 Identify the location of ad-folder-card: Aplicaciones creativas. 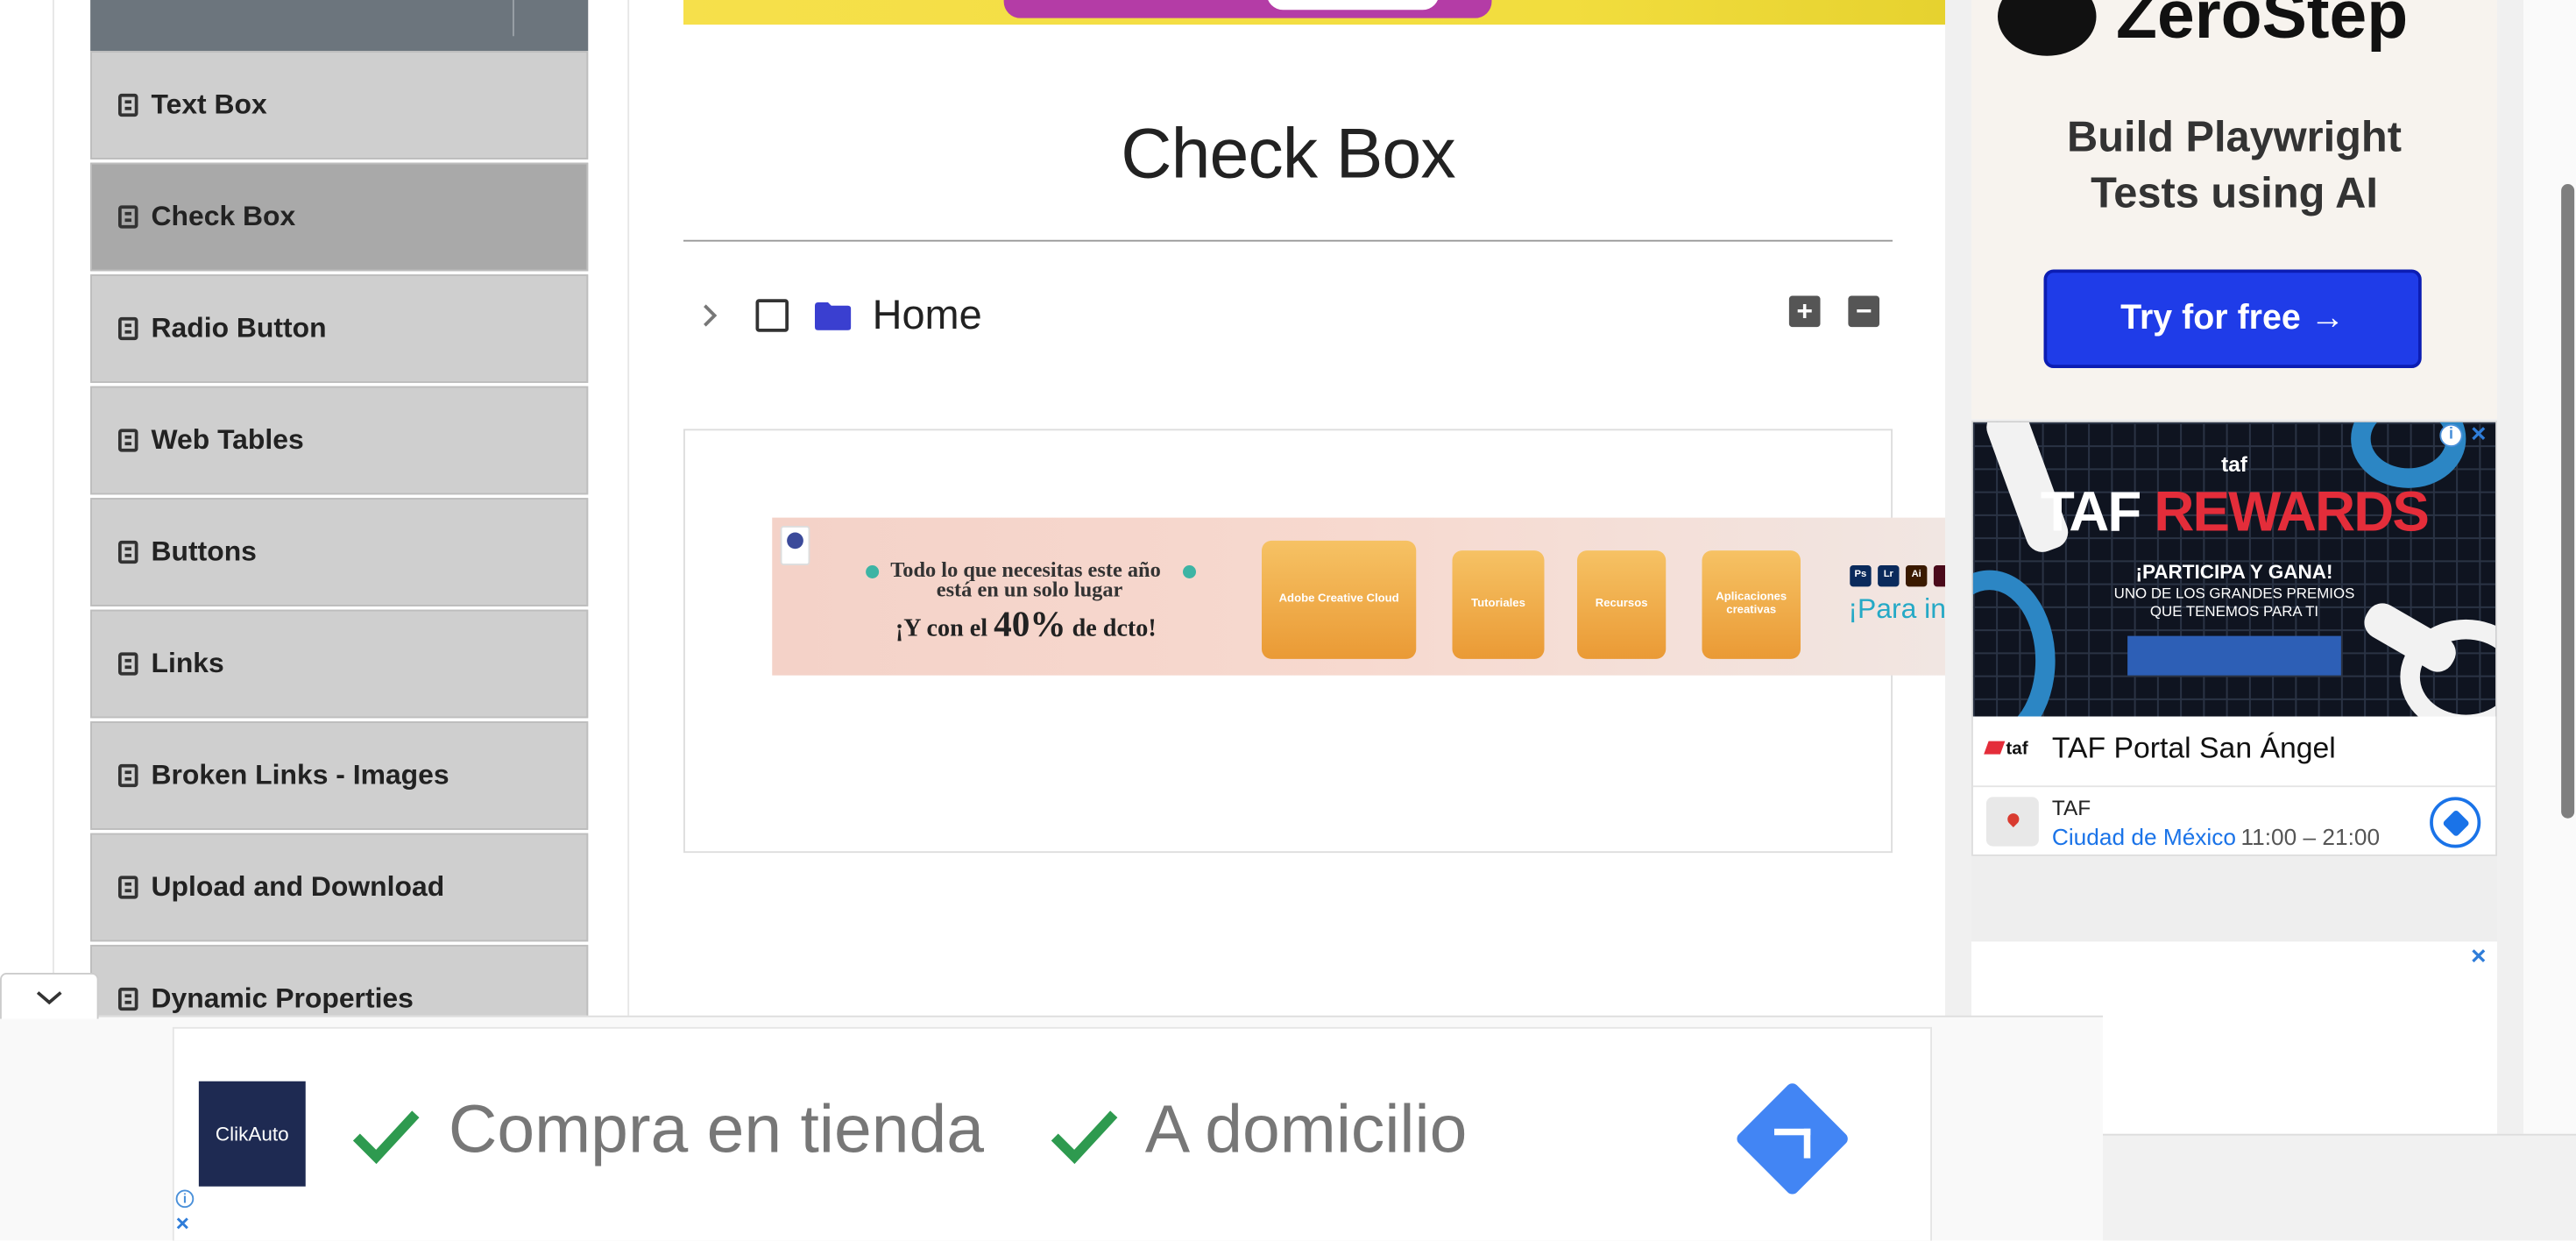
(1751, 604).